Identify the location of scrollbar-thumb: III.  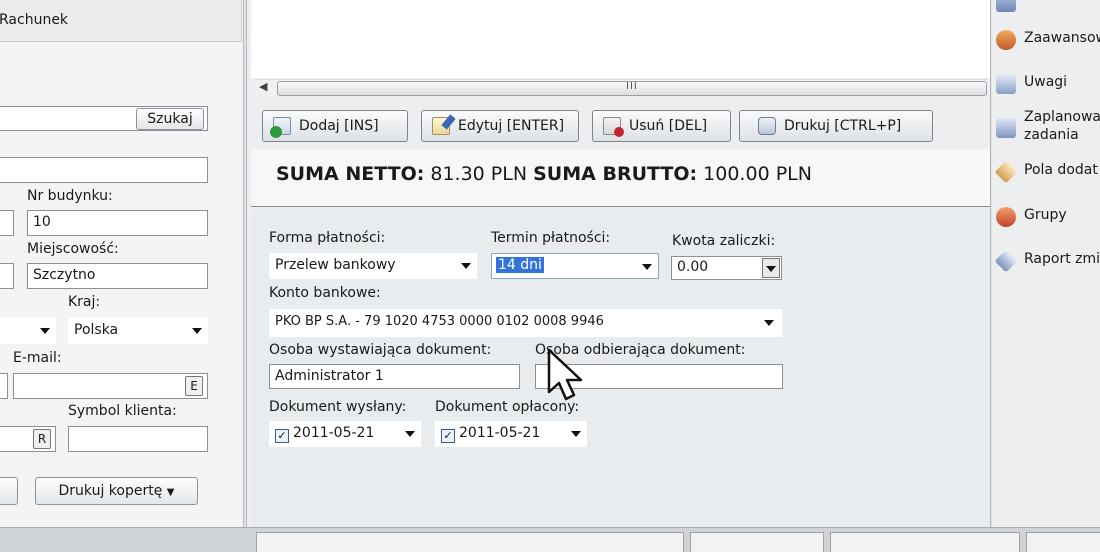
(632, 88).